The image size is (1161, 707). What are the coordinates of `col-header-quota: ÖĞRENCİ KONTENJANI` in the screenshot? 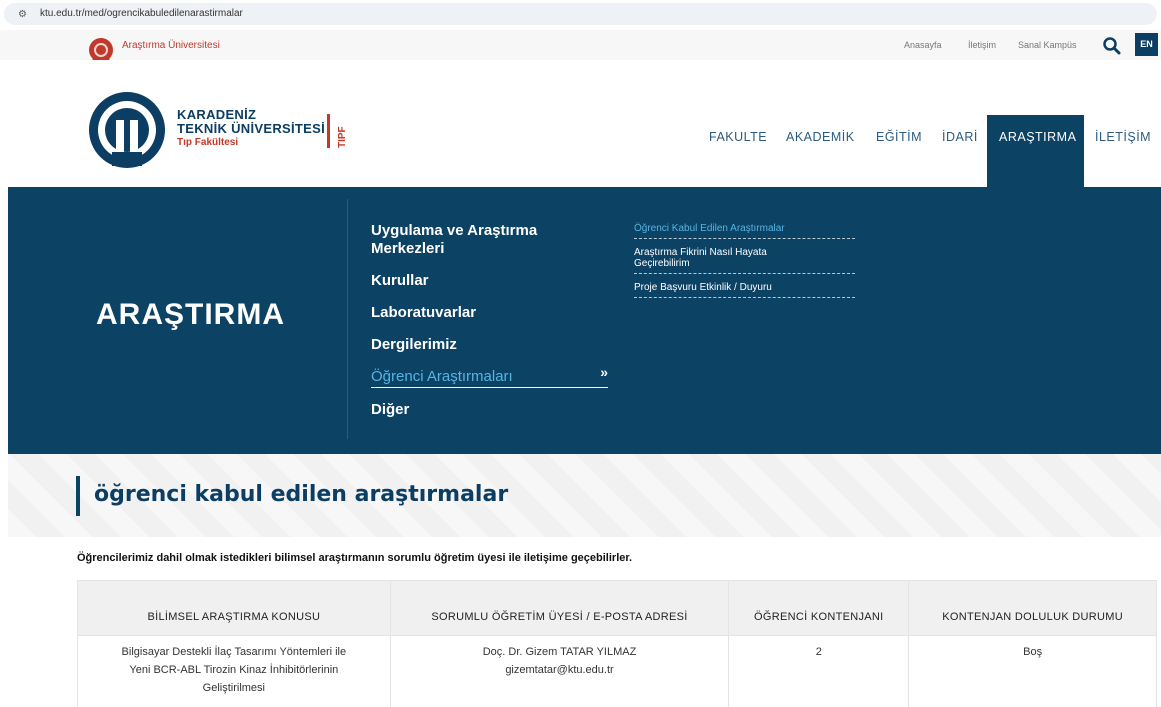 It's located at (819, 608).